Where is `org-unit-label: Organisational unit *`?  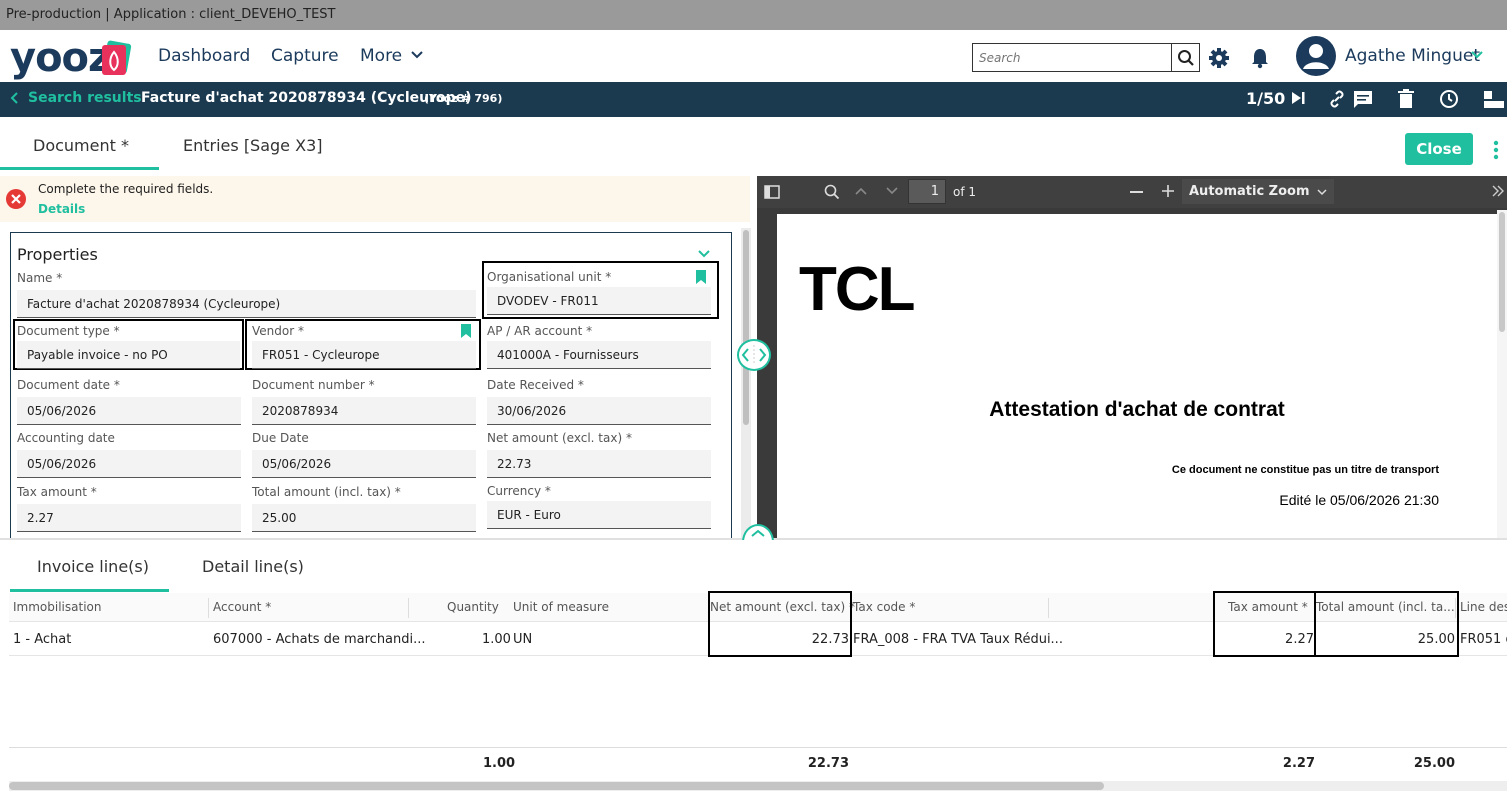 org-unit-label: Organisational unit * is located at coordinates (549, 277).